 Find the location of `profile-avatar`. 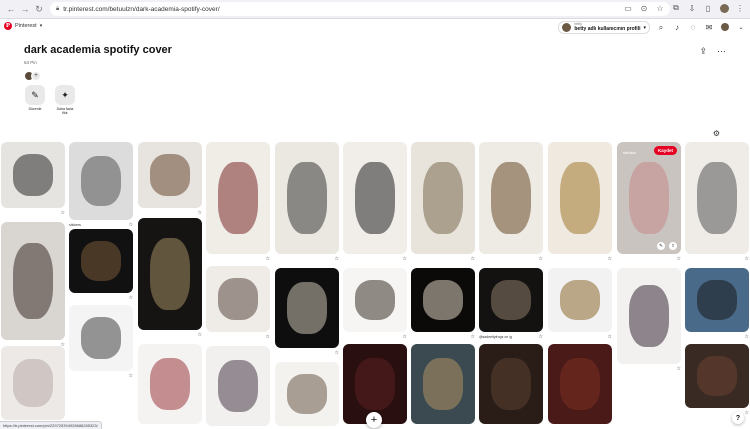

profile-avatar is located at coordinates (724, 8).